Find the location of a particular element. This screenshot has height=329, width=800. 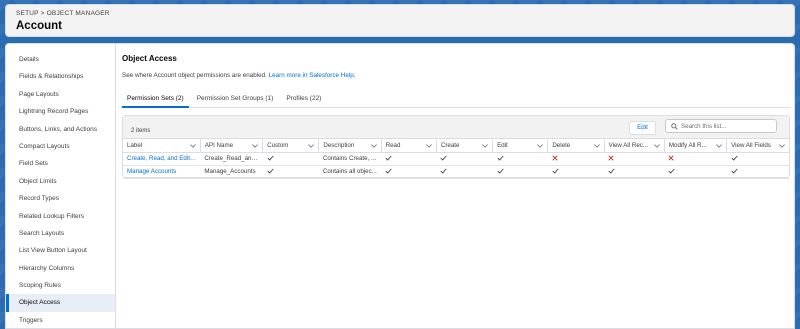

column-header: Create is located at coordinates (465, 146).